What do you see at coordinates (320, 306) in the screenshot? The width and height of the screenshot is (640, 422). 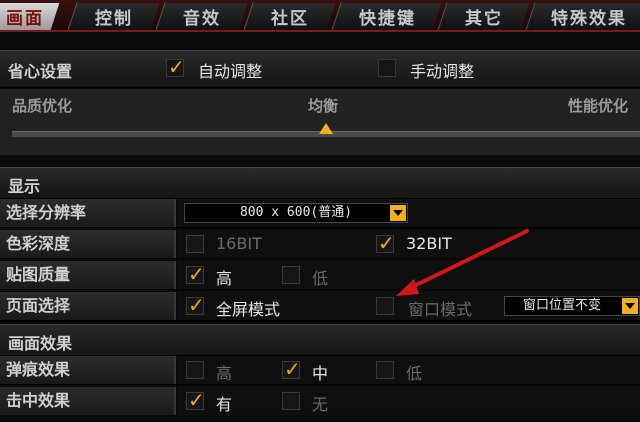 I see `page-select-row: 页面选择 全屏模式 窗口模式 窗口位置不变` at bounding box center [320, 306].